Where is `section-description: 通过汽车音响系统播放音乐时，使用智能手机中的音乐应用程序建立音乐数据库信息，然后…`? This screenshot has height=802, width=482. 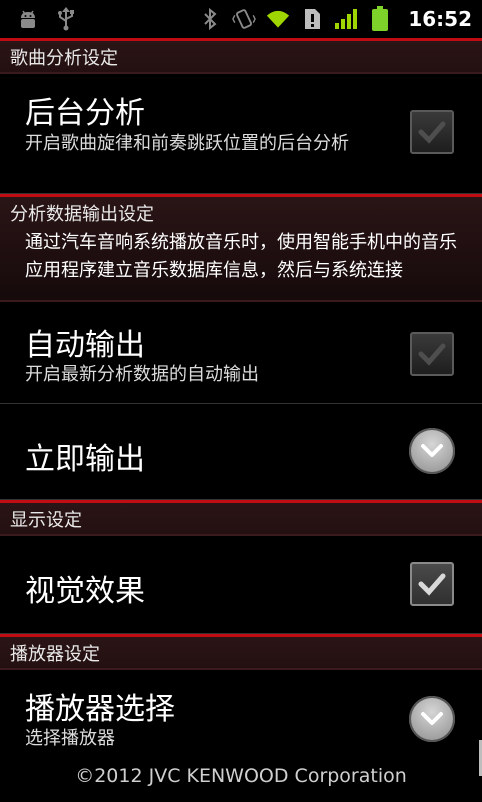
section-description: 通过汽车音响系统播放音乐时，使用智能手机中的音乐应用程序建立音乐数据库信息，然后… is located at coordinates (241, 256).